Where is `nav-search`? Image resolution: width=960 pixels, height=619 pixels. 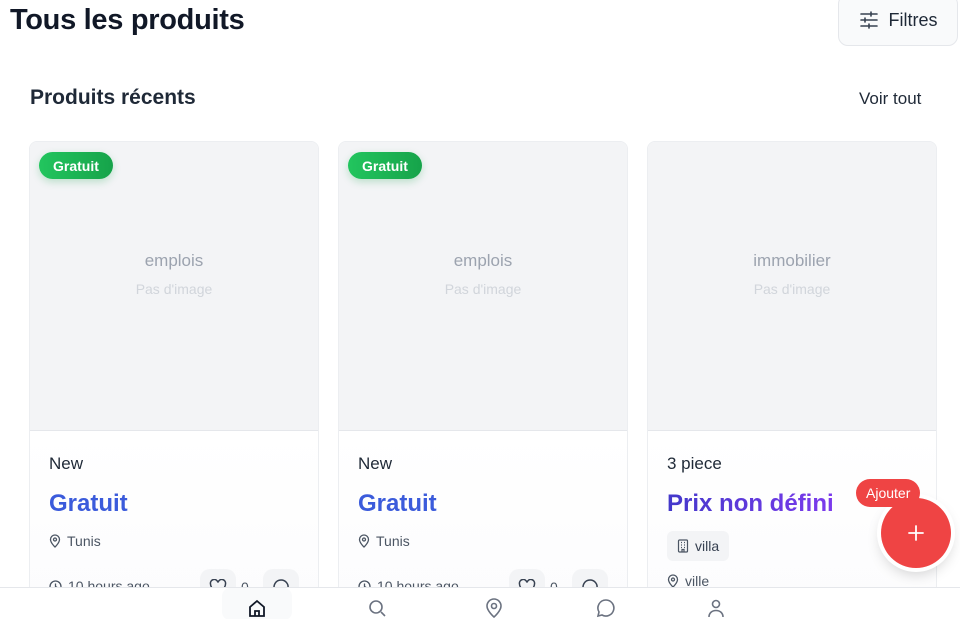 nav-search is located at coordinates (377, 608).